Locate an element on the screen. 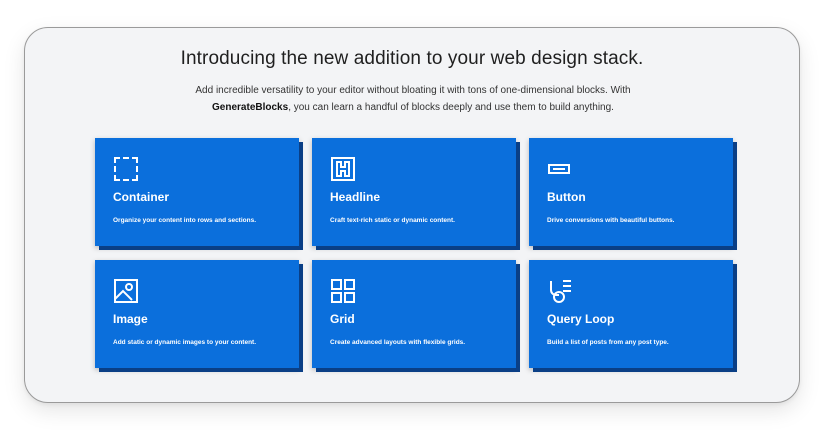 The width and height of the screenshot is (831, 442). card-title: Button is located at coordinates (566, 197).